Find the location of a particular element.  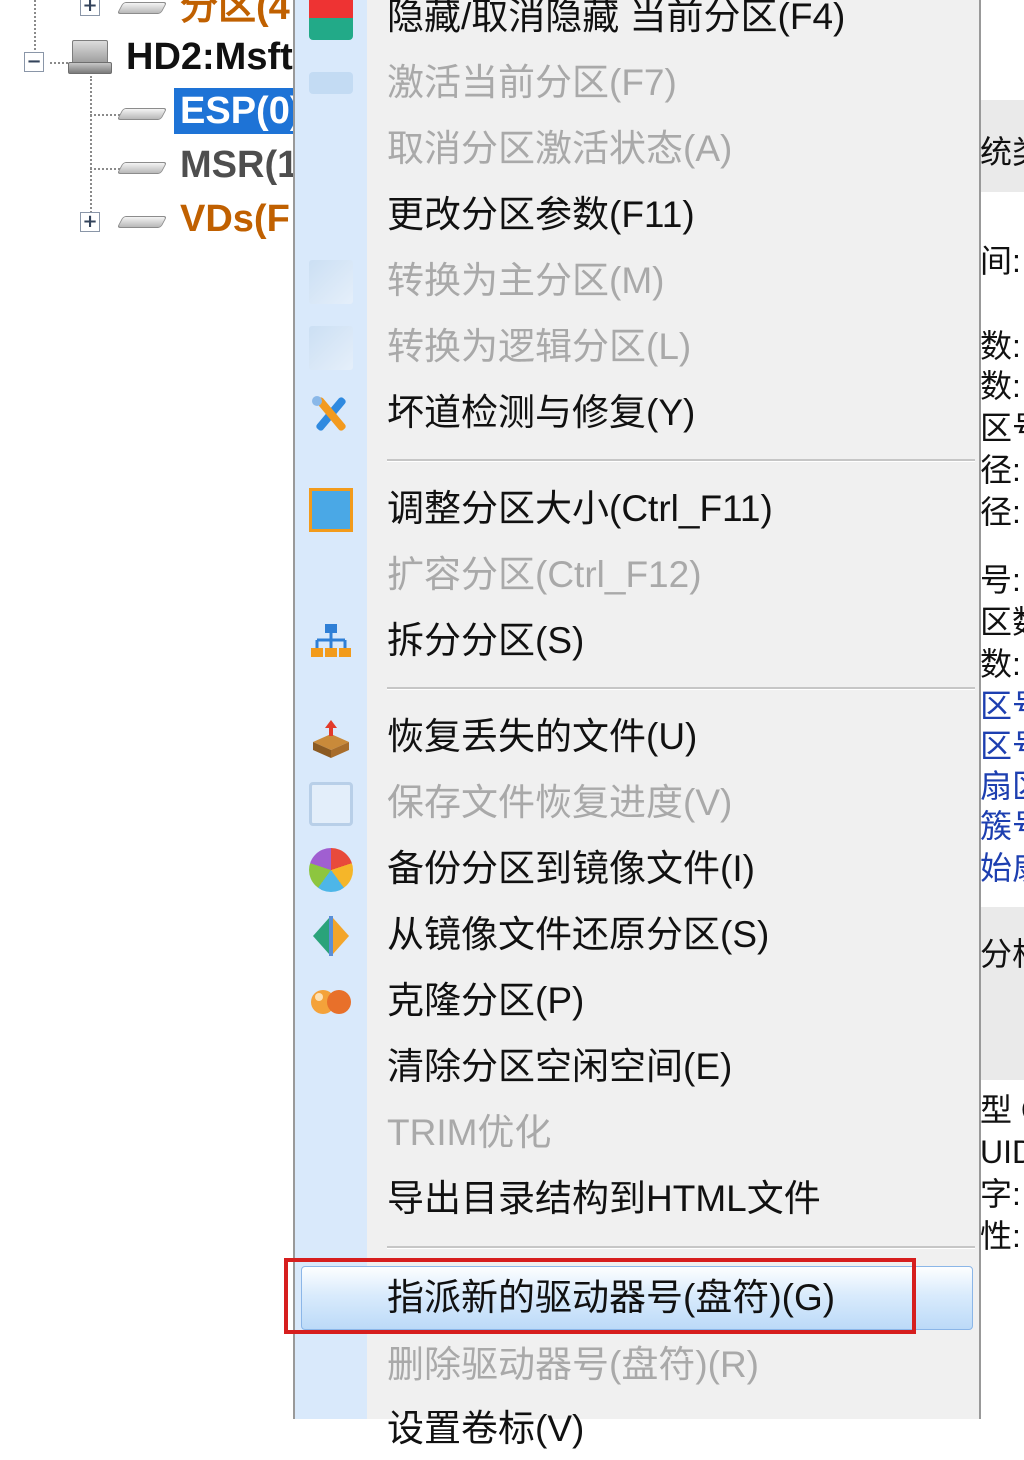

detail-field-label: 性: is located at coordinates (1000, 1236).